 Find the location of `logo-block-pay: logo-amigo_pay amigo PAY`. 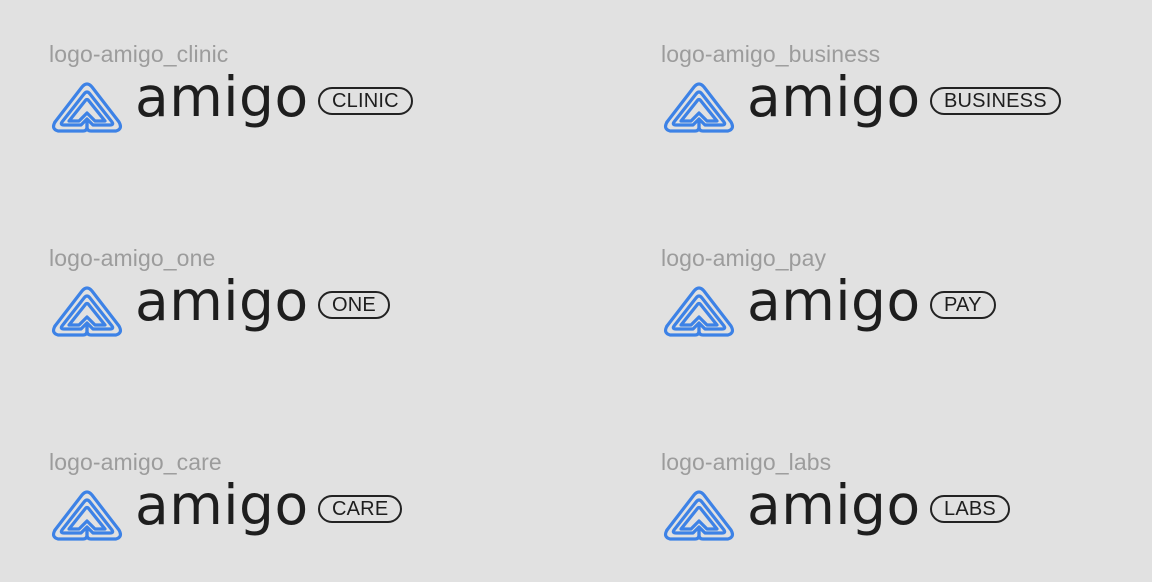

logo-block-pay: logo-amigo_pay amigo PAY is located at coordinates (906, 300).